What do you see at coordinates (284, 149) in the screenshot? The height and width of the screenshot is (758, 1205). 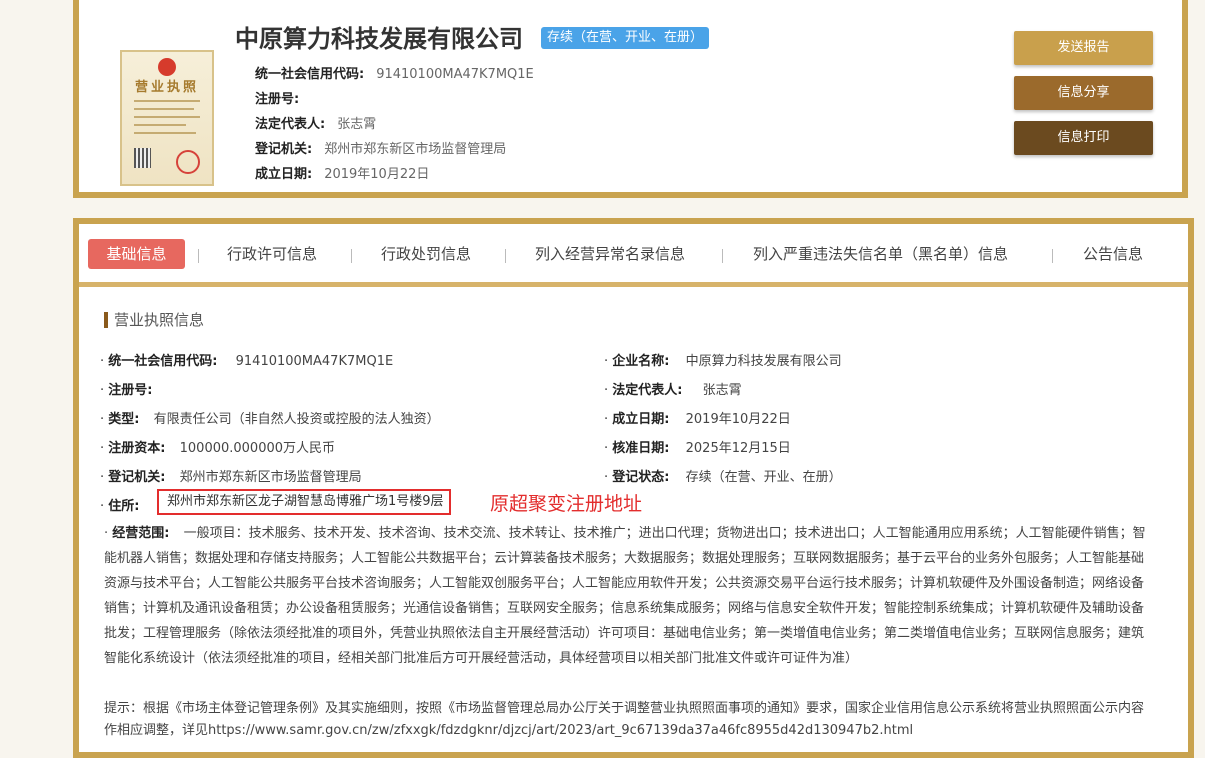 I see `authority-label: 登记机关:` at bounding box center [284, 149].